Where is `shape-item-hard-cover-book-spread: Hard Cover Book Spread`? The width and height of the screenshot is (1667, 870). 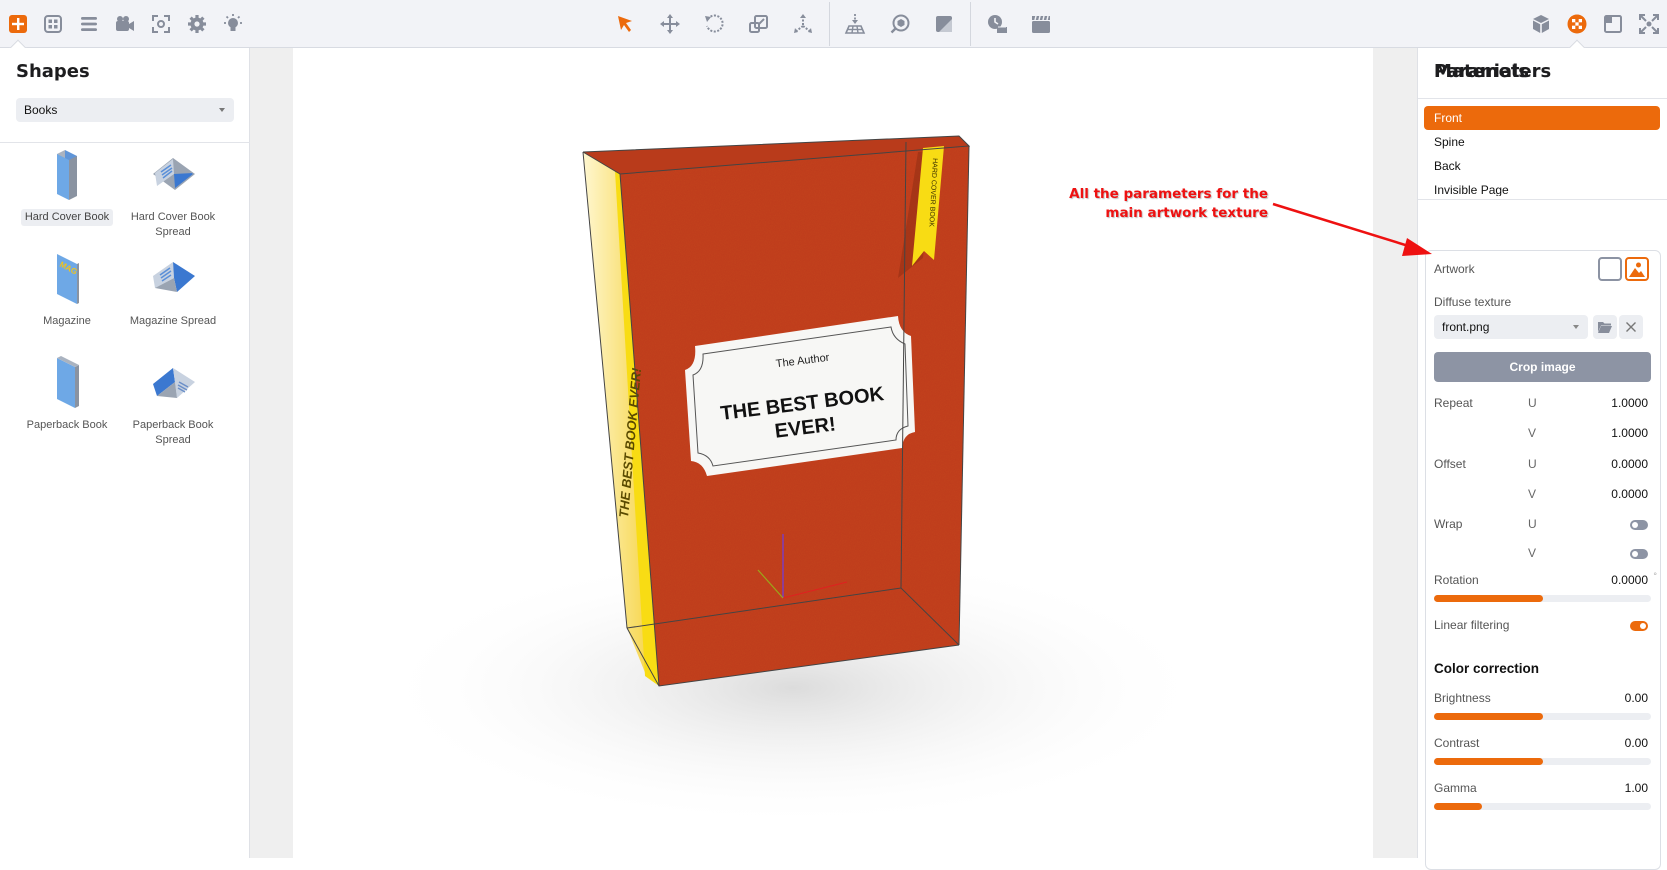 shape-item-hard-cover-book-spread: Hard Cover Book Spread is located at coordinates (173, 193).